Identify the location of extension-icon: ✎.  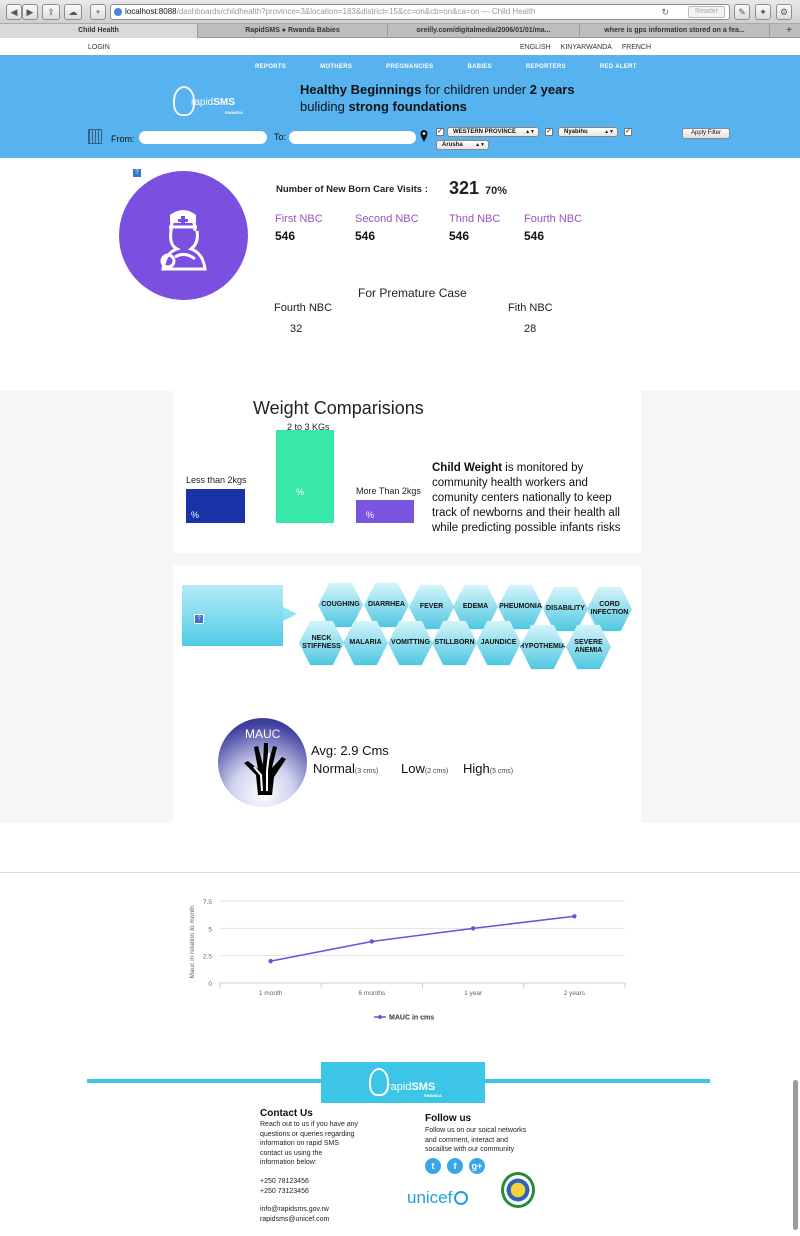
(742, 12).